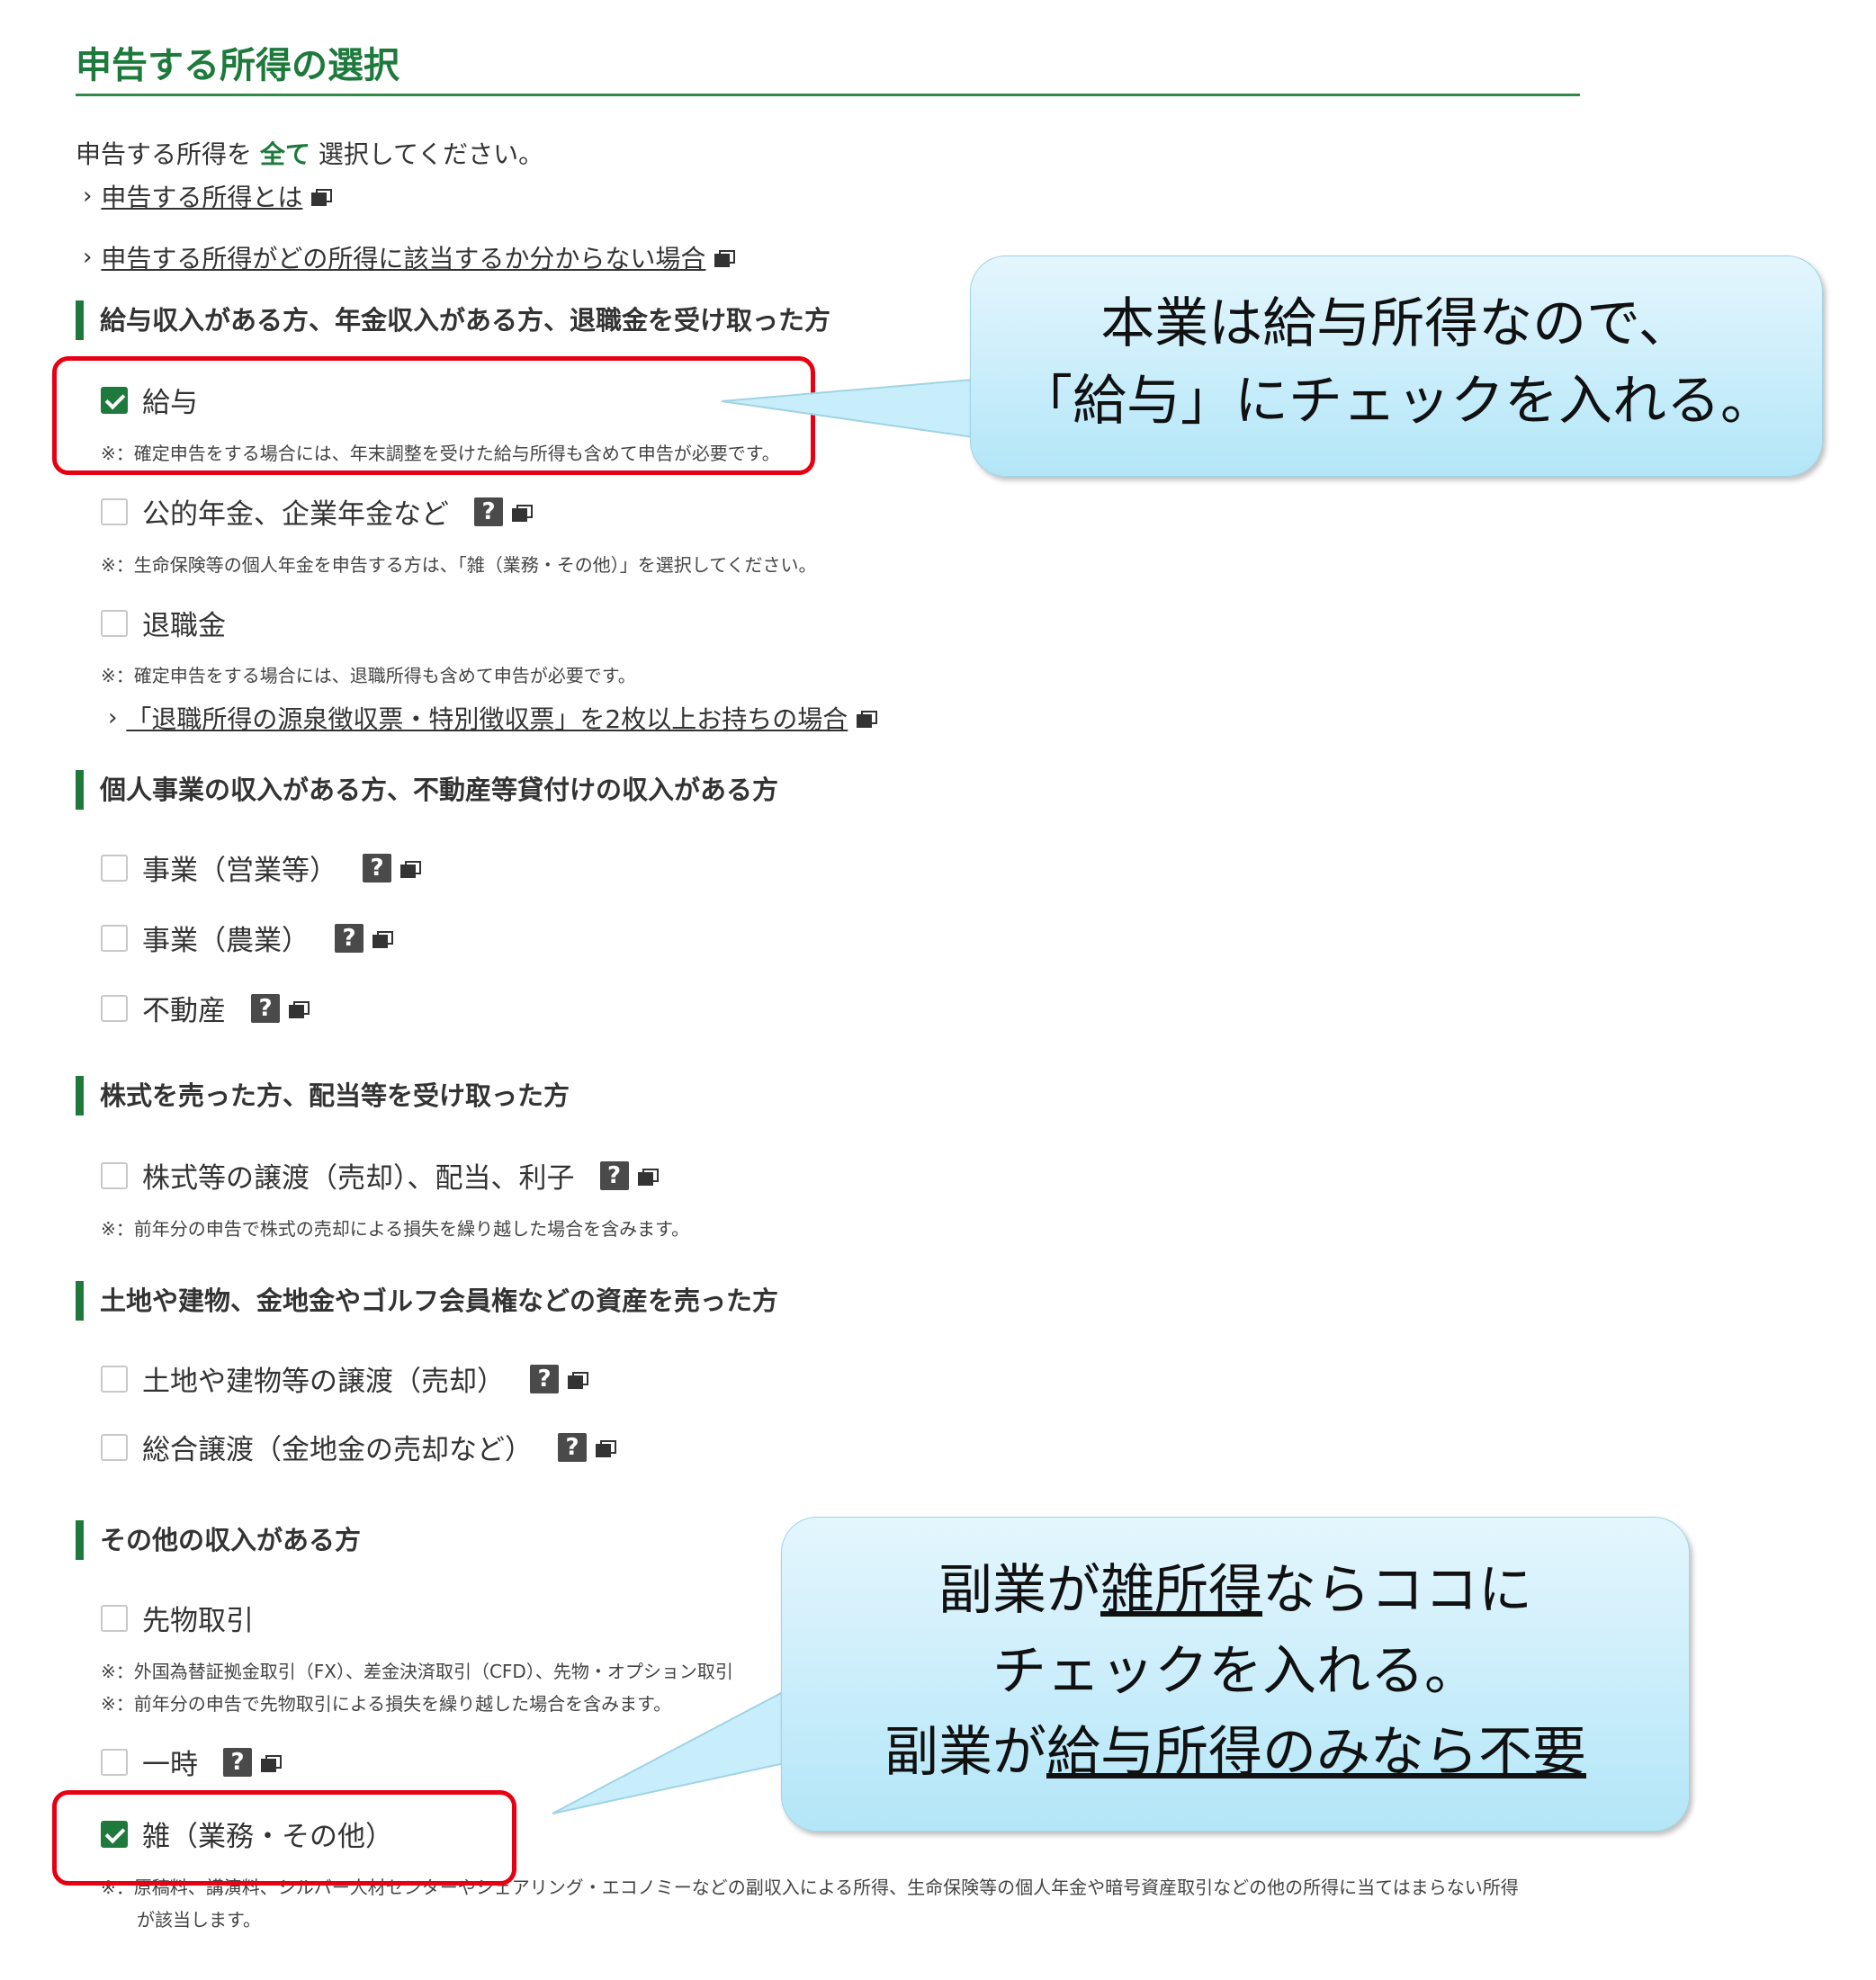 The height and width of the screenshot is (1980, 1876). I want to click on callout-side-job-line2: チェックを入れる。, so click(1235, 1671).